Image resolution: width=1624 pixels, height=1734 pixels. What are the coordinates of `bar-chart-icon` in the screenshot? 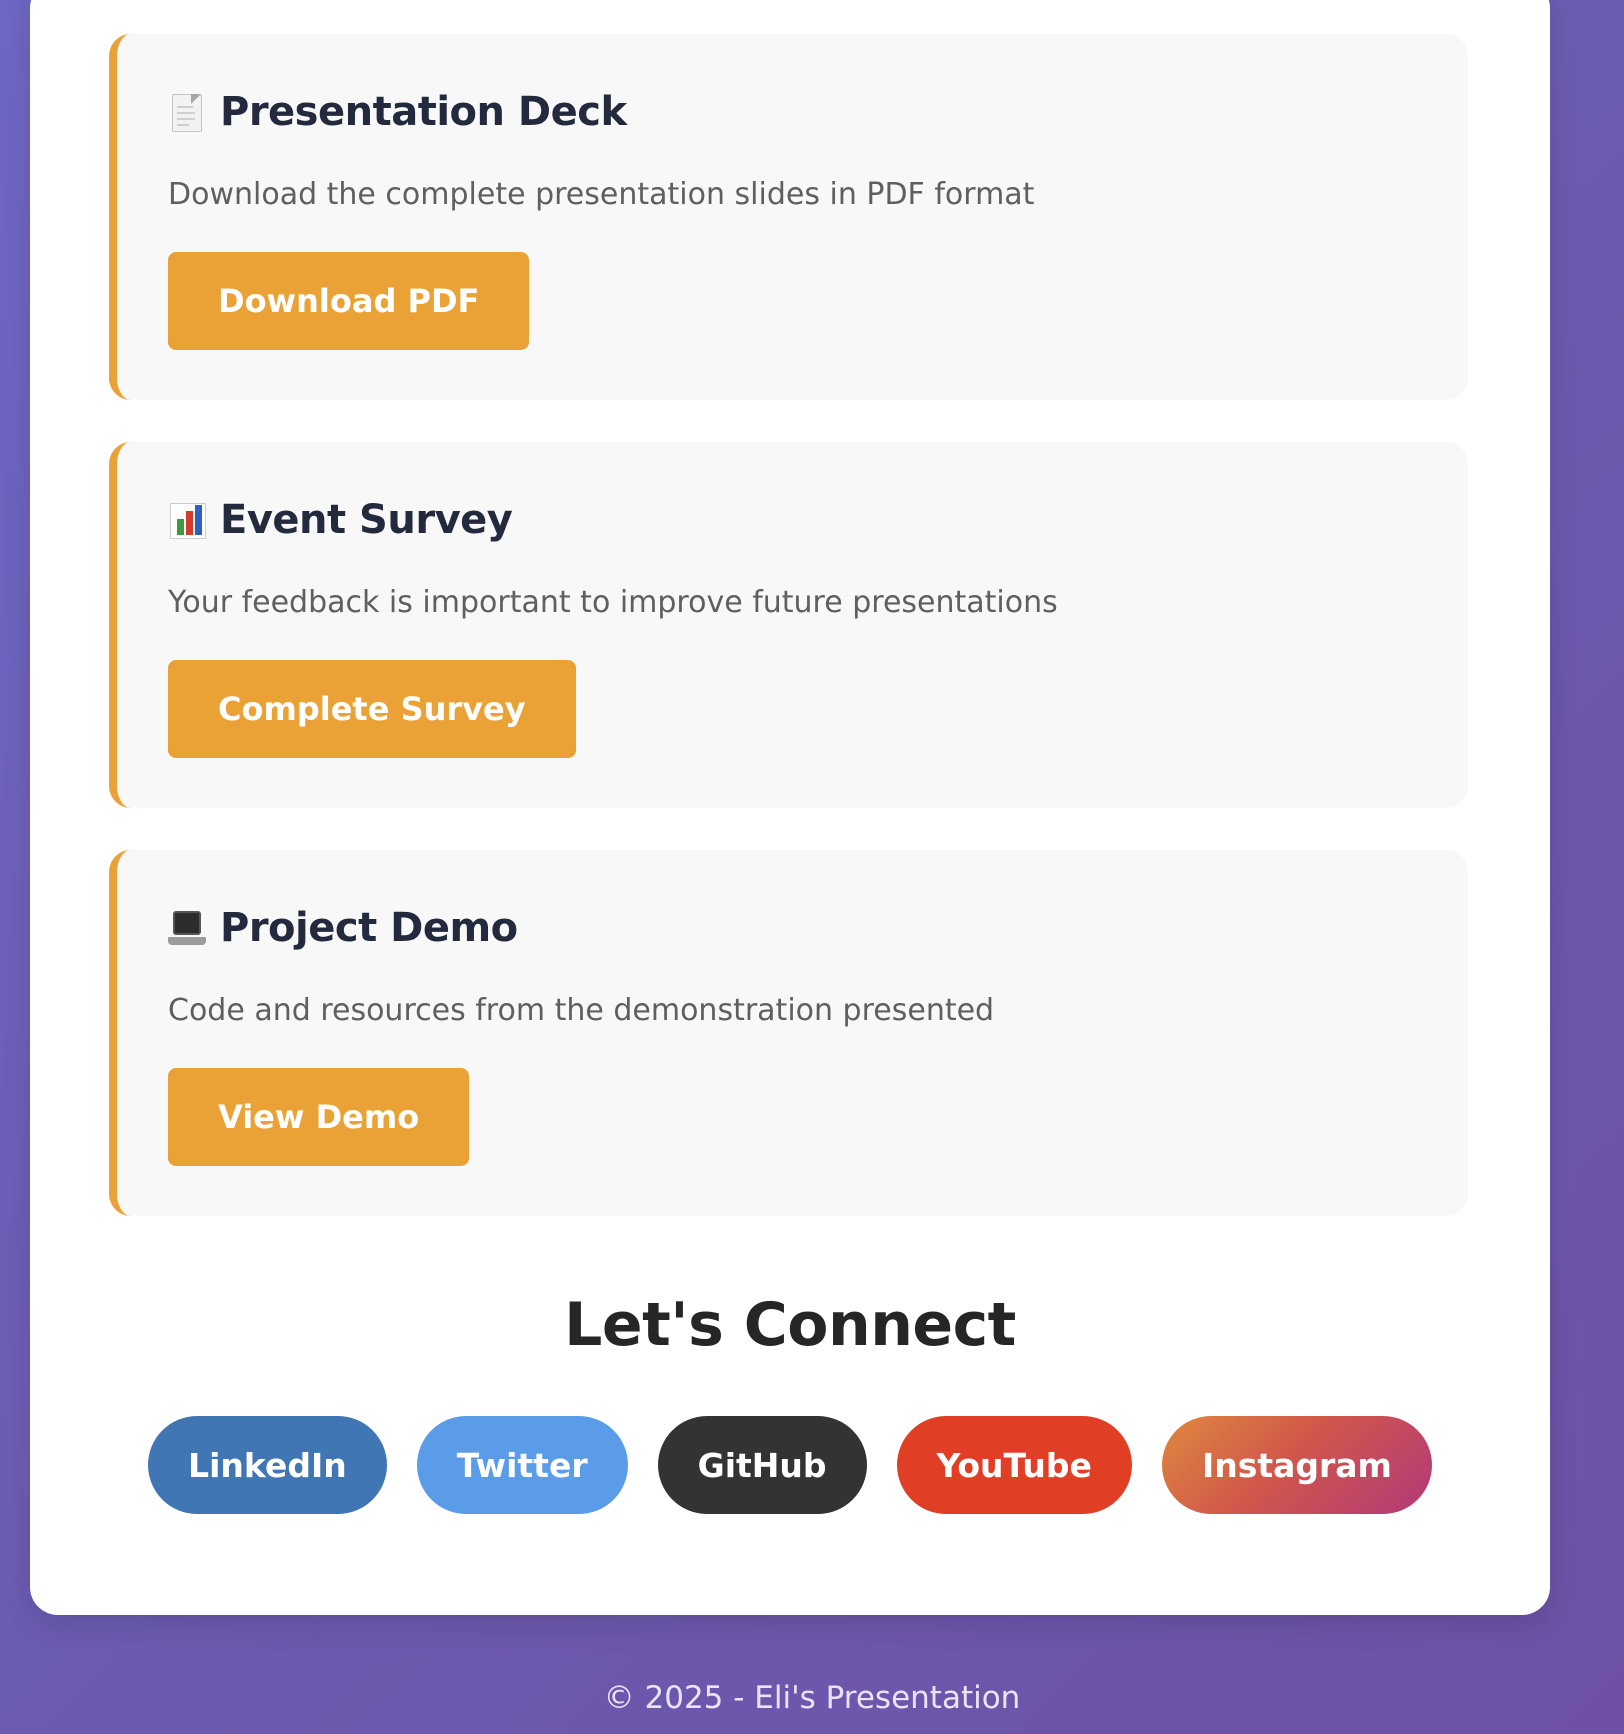 It's located at (187, 520).